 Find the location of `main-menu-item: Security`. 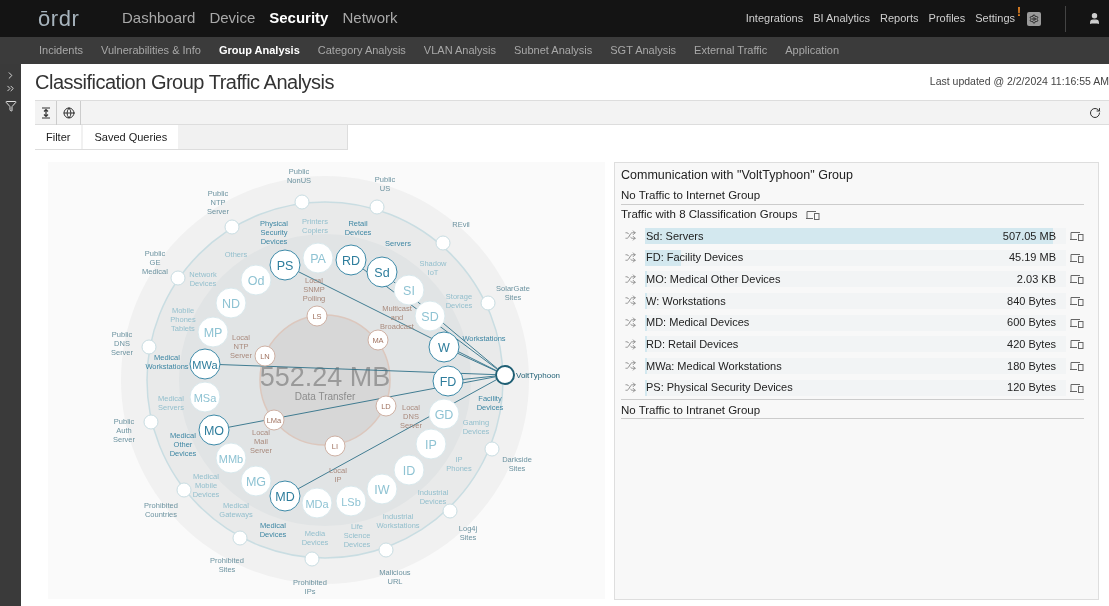

main-menu-item: Security is located at coordinates (299, 18).